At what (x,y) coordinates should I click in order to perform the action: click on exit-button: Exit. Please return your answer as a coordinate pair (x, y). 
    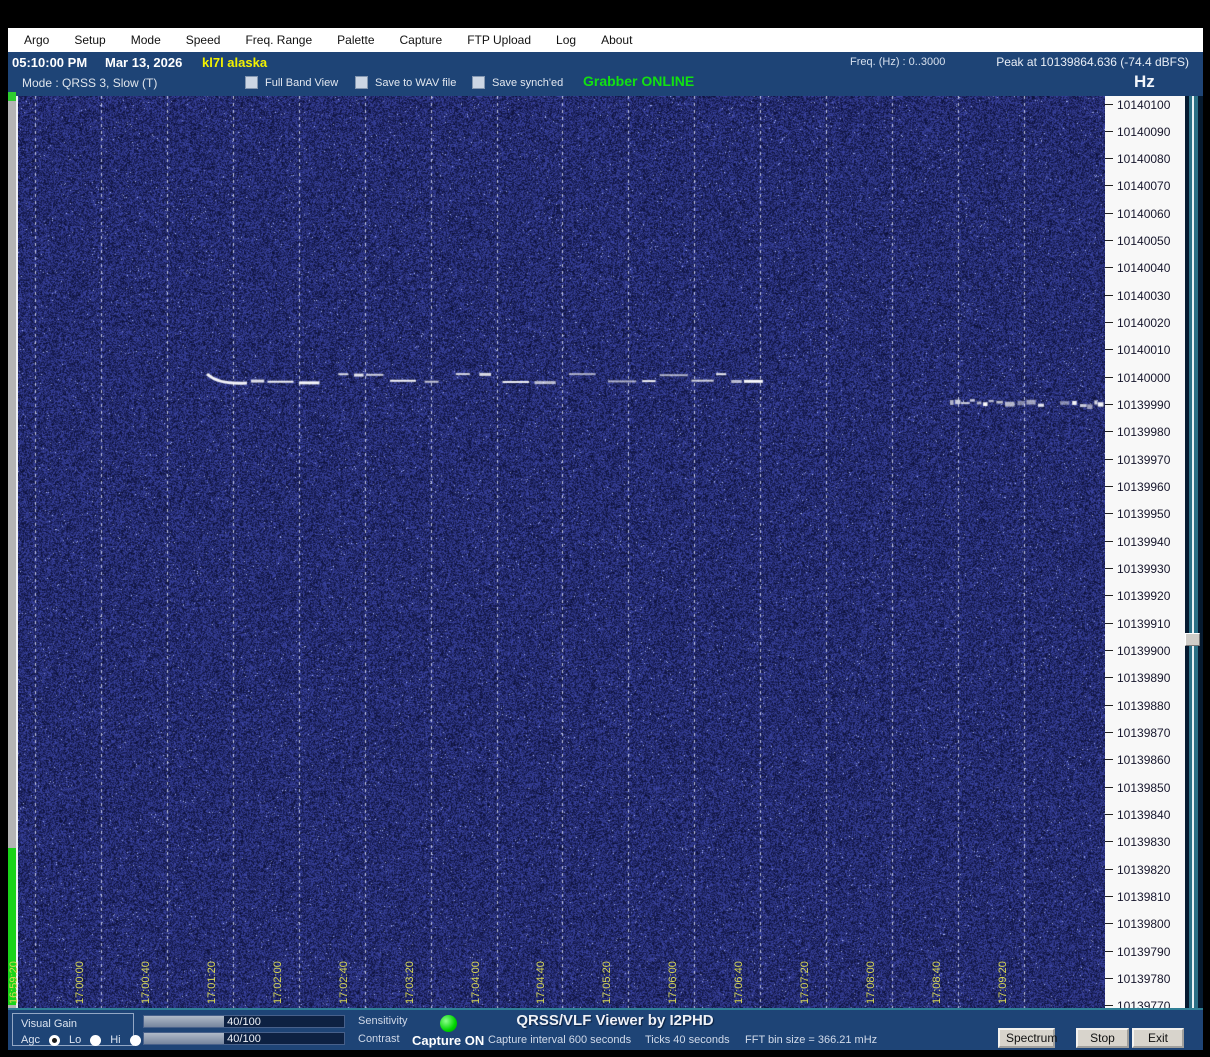
    Looking at the image, I should click on (1158, 1038).